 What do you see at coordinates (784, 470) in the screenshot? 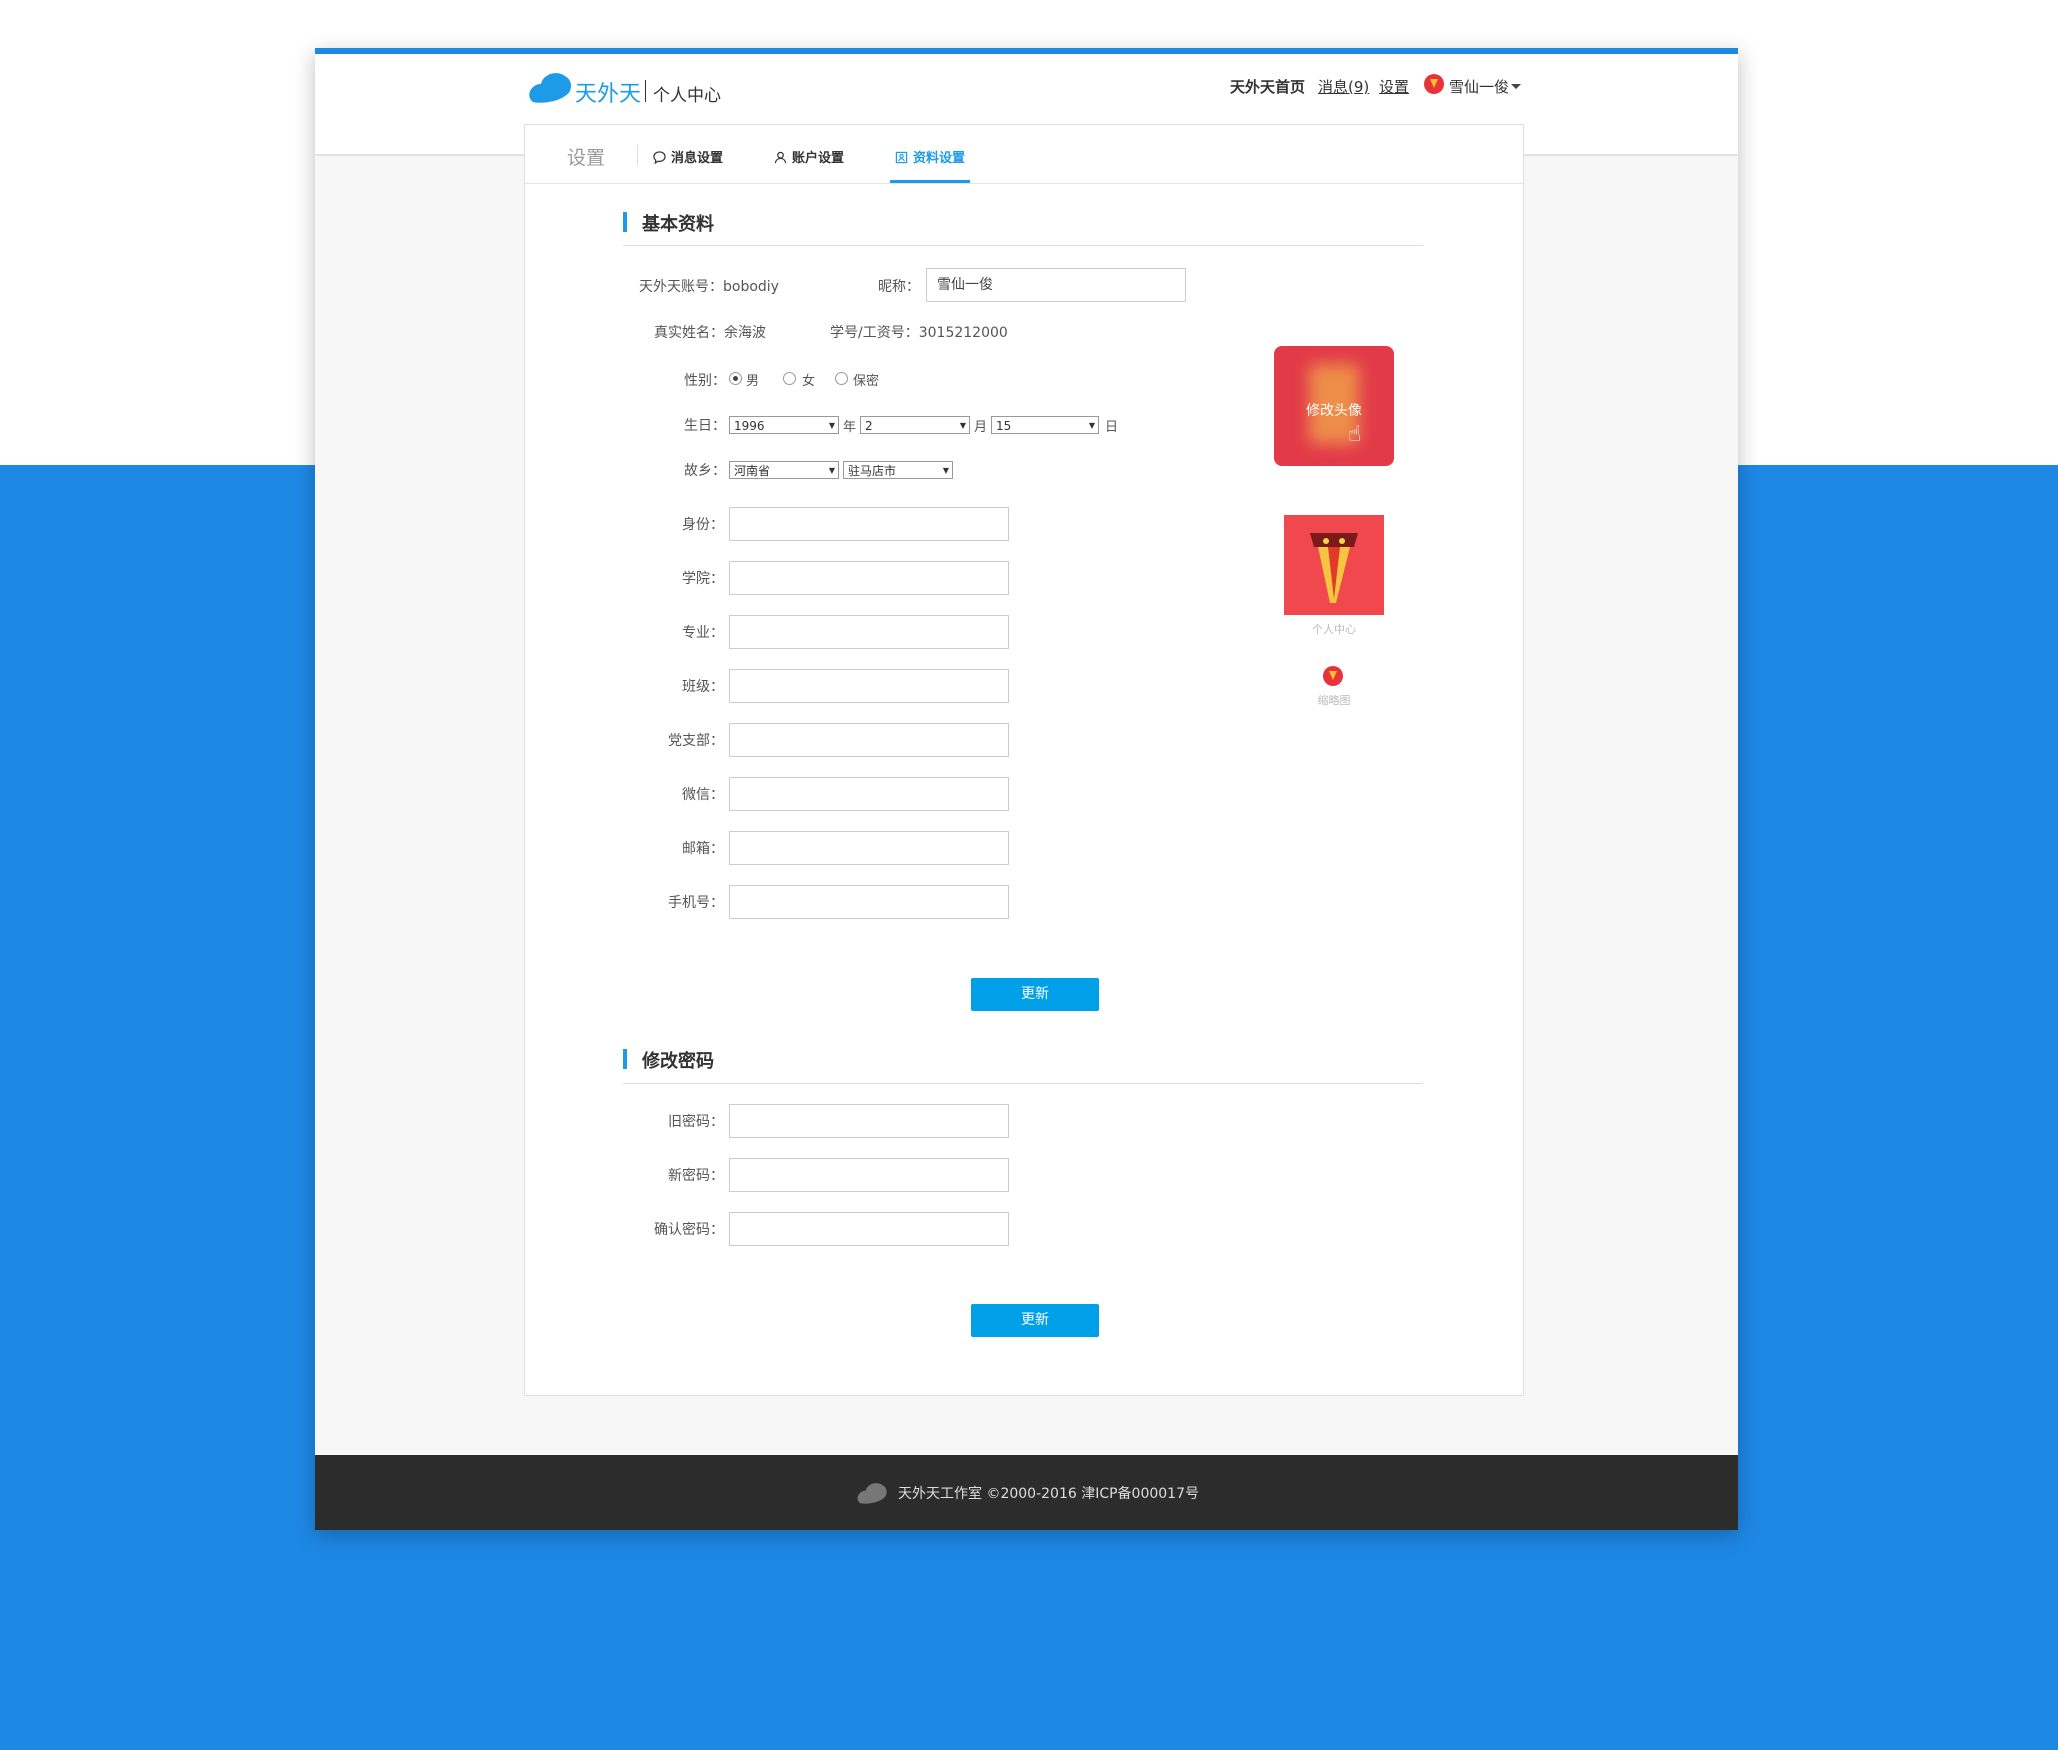
I see `province-select: 河南省` at bounding box center [784, 470].